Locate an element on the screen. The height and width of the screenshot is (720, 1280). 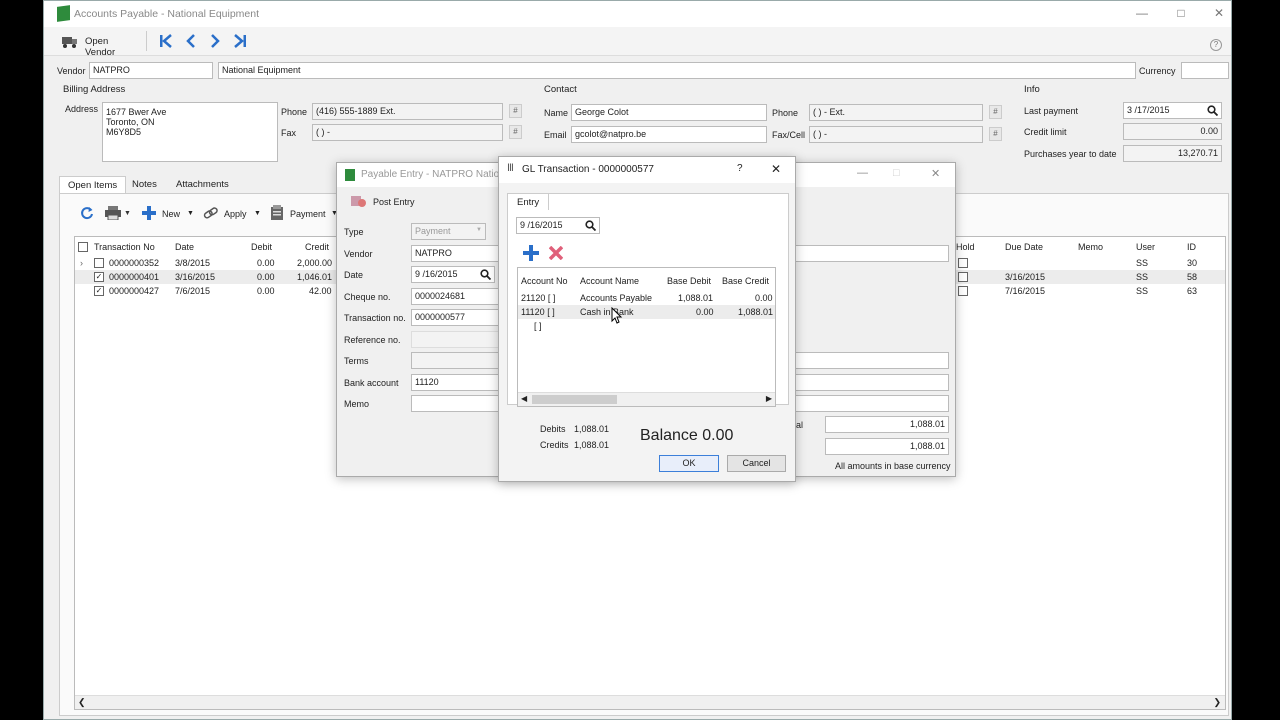
horizontal-scrollbar: ❮ ❯ is located at coordinates (650, 702).